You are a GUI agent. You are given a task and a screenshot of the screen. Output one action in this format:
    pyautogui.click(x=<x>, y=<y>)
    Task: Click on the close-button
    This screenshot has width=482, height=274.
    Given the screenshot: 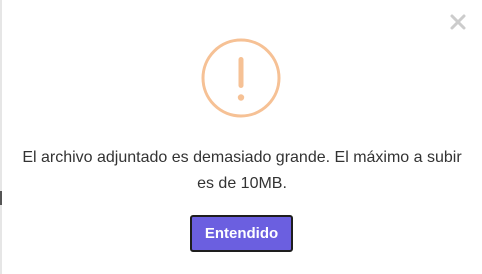 What is the action you would take?
    pyautogui.click(x=458, y=22)
    